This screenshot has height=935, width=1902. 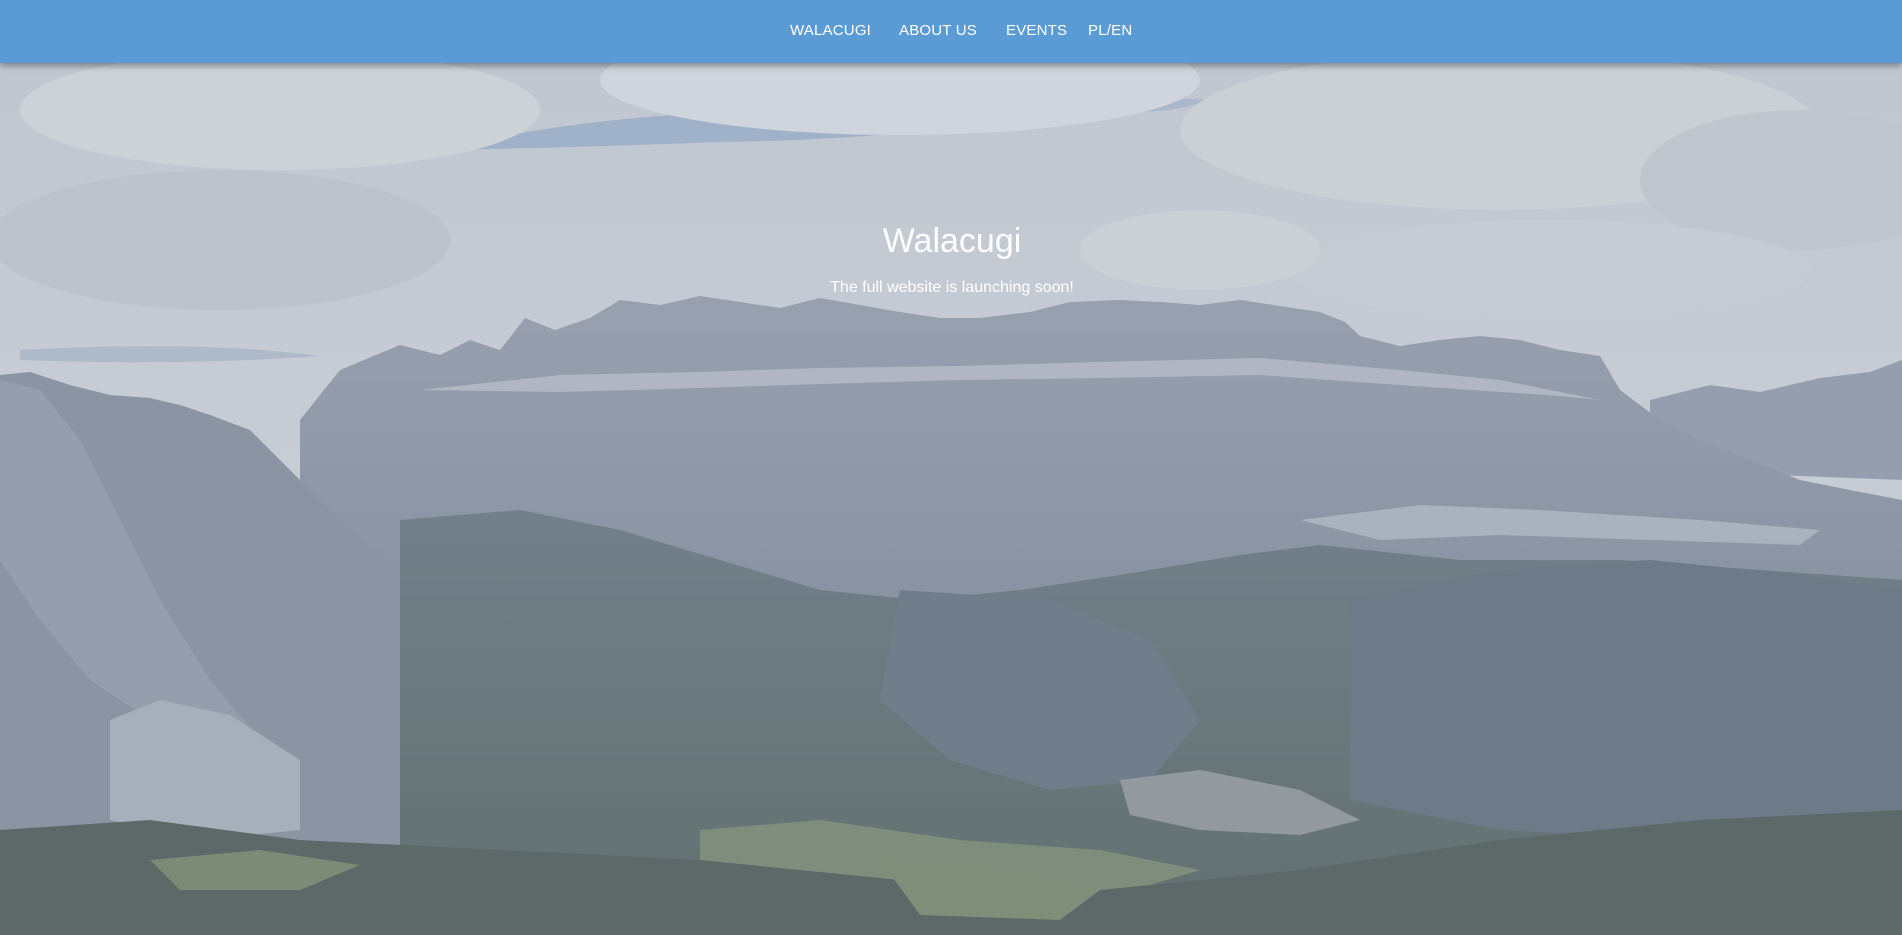 I want to click on hero-title: Walacugi, so click(x=952, y=241).